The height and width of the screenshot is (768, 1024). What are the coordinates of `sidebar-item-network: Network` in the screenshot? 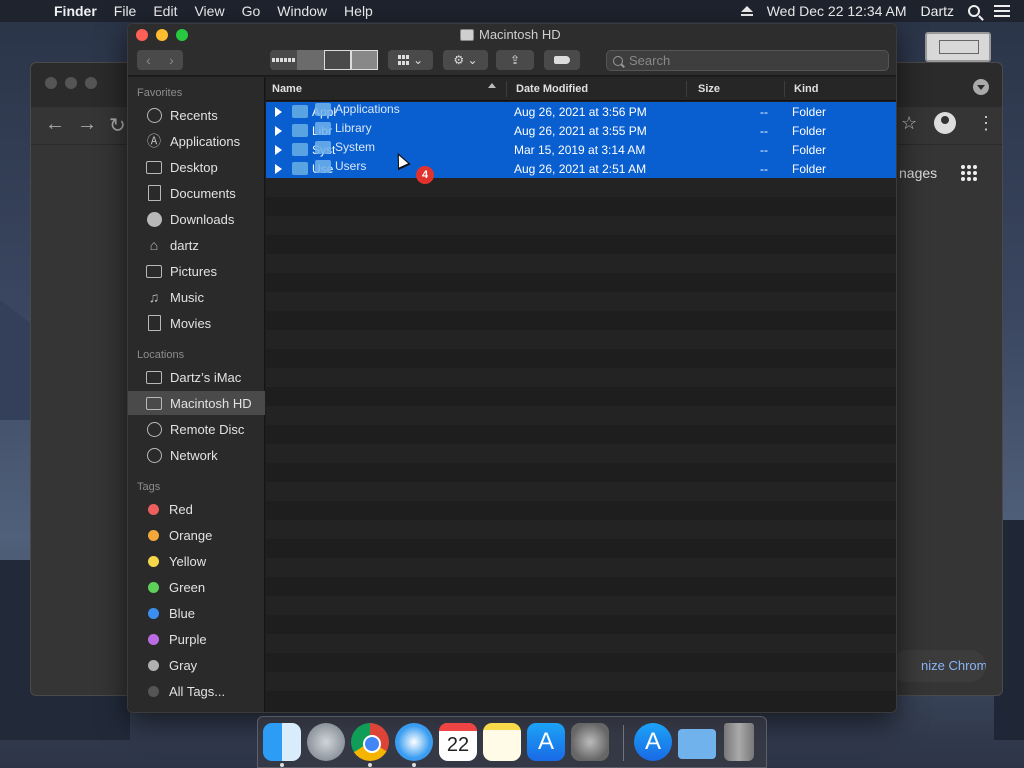 It's located at (196, 455).